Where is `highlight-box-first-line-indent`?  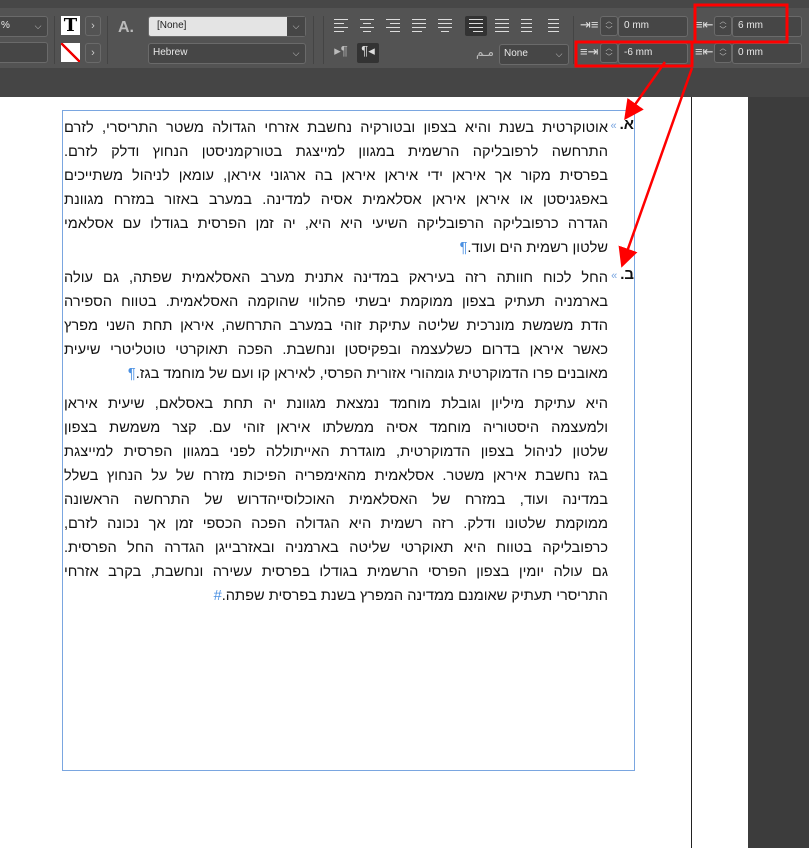
highlight-box-first-line-indent is located at coordinates (634, 54).